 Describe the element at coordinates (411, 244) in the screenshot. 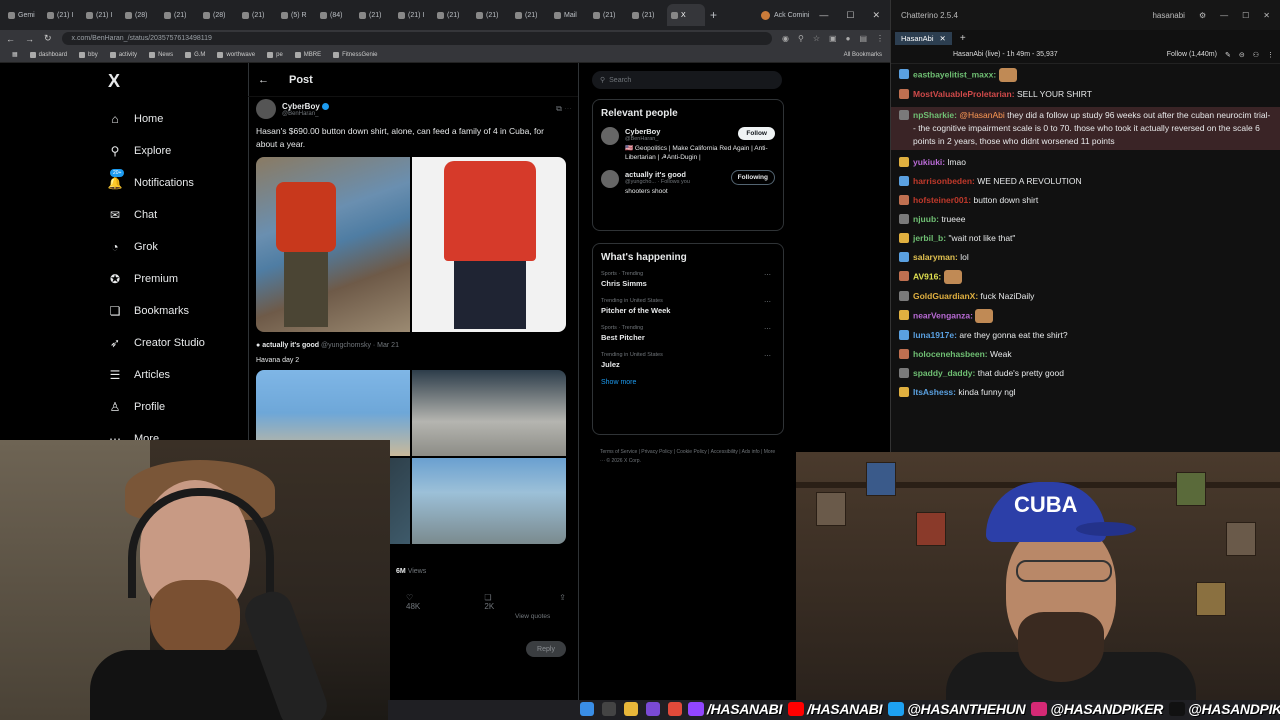

I see `post-media` at that location.